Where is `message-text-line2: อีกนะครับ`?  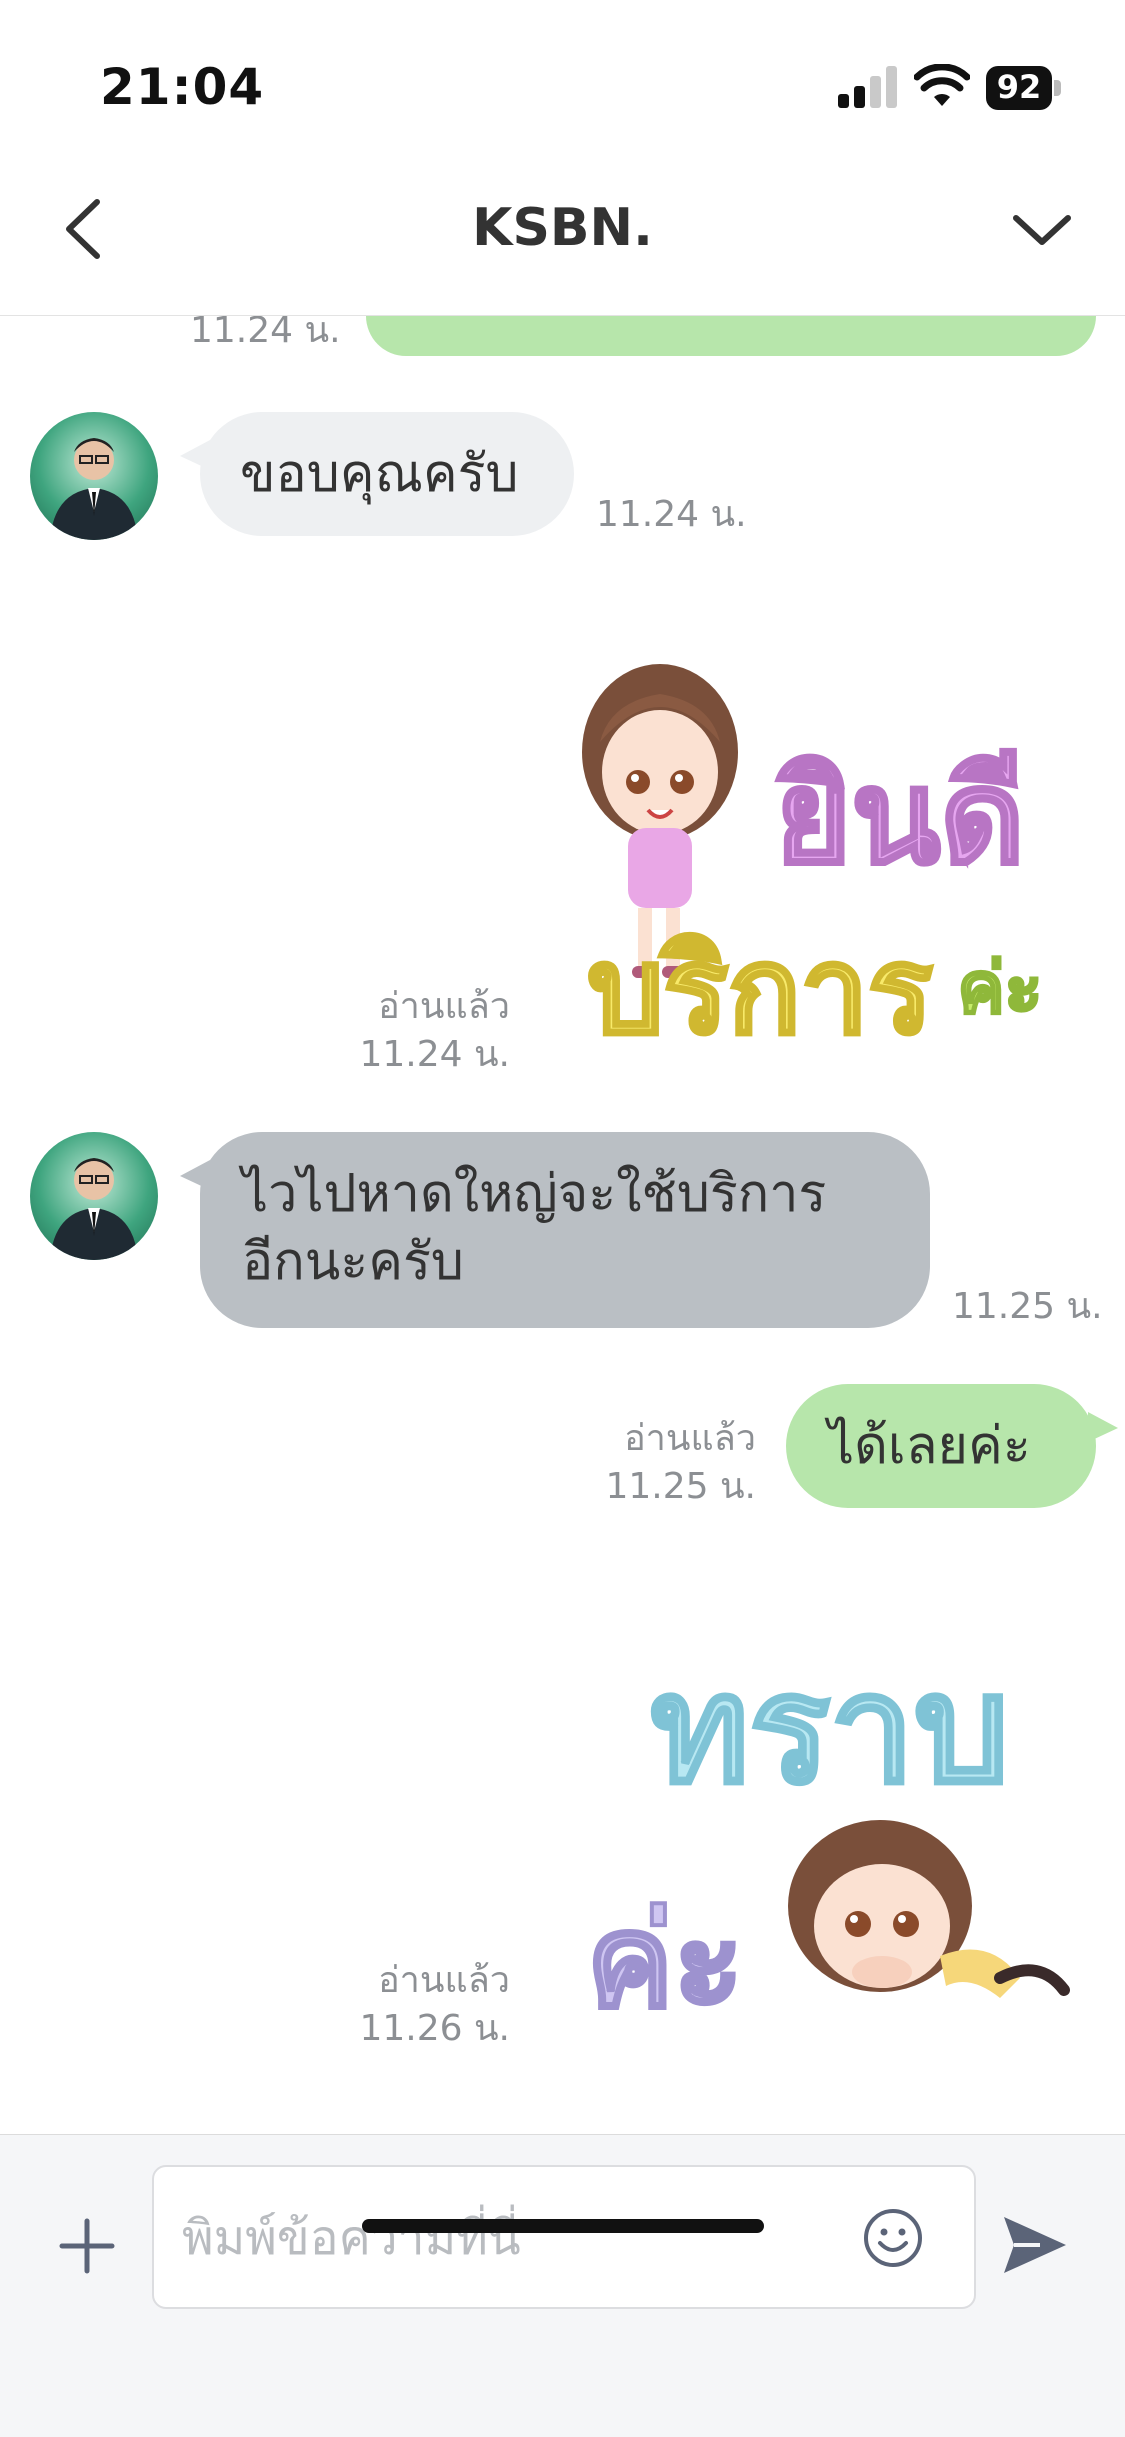 message-text-line2: อีกนะครับ is located at coordinates (353, 1262).